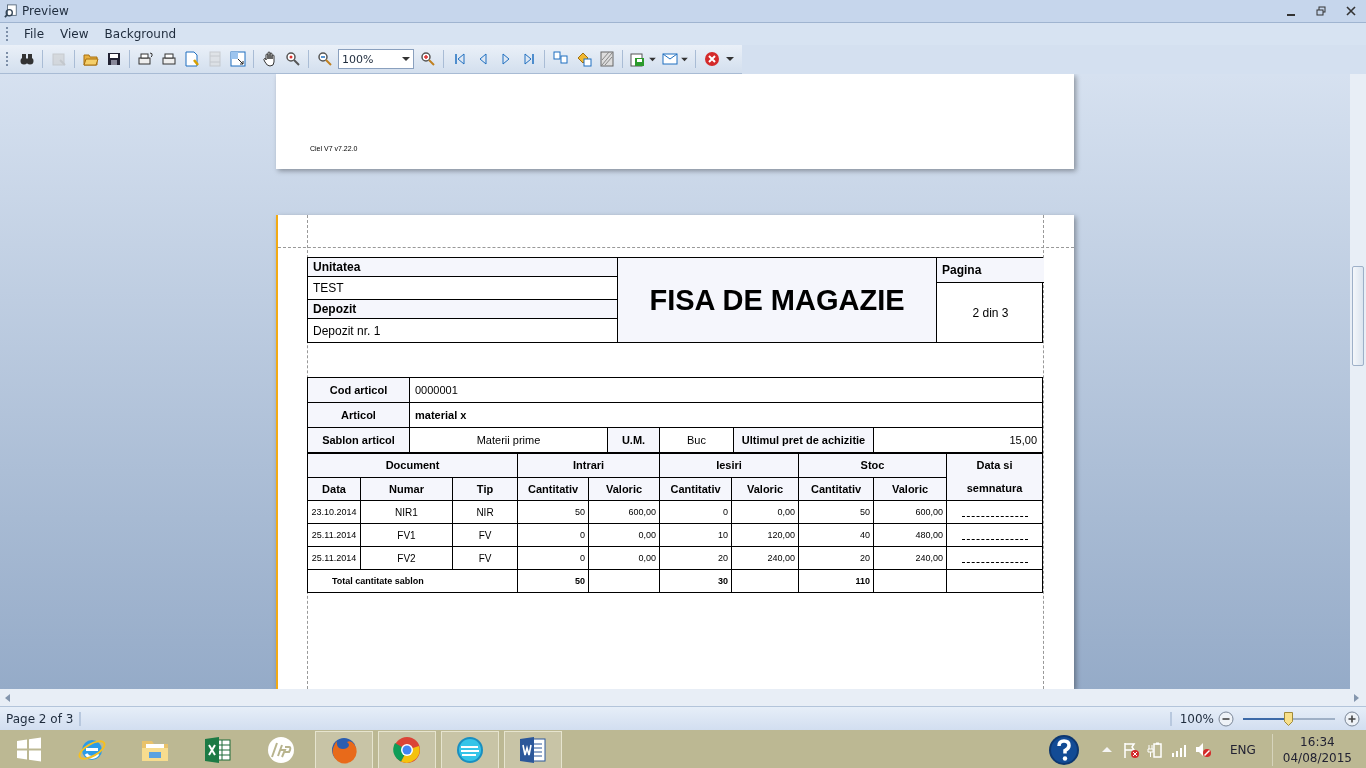 This screenshot has height=768, width=1366. What do you see at coordinates (872, 465) in the screenshot?
I see `column-group-header: Stoc` at bounding box center [872, 465].